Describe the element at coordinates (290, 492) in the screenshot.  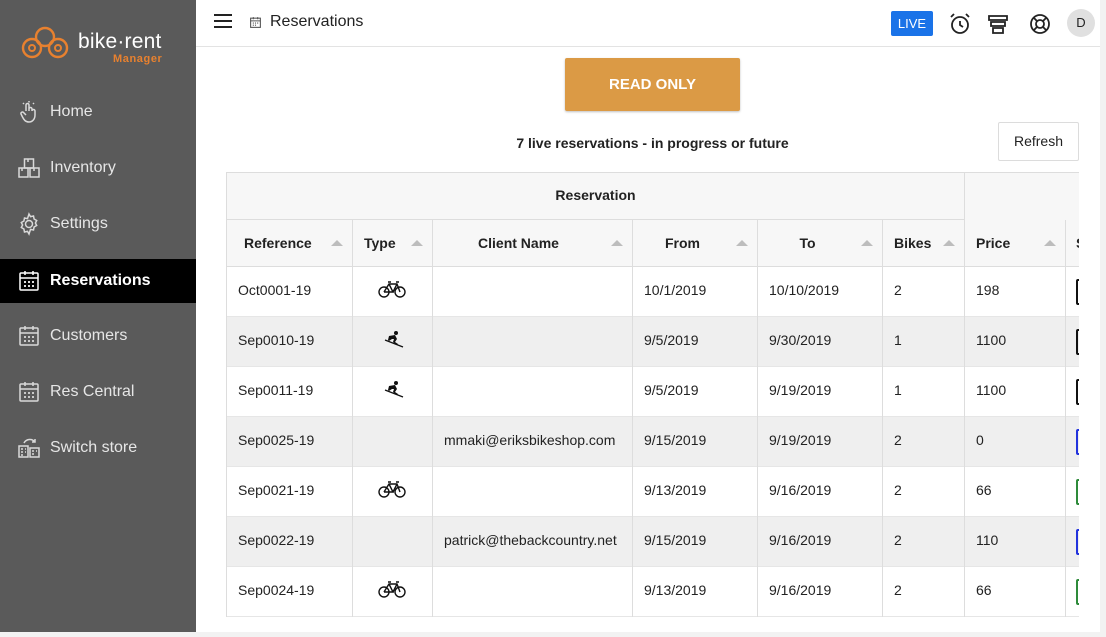
I see `cell-reference: Sep0021-19` at that location.